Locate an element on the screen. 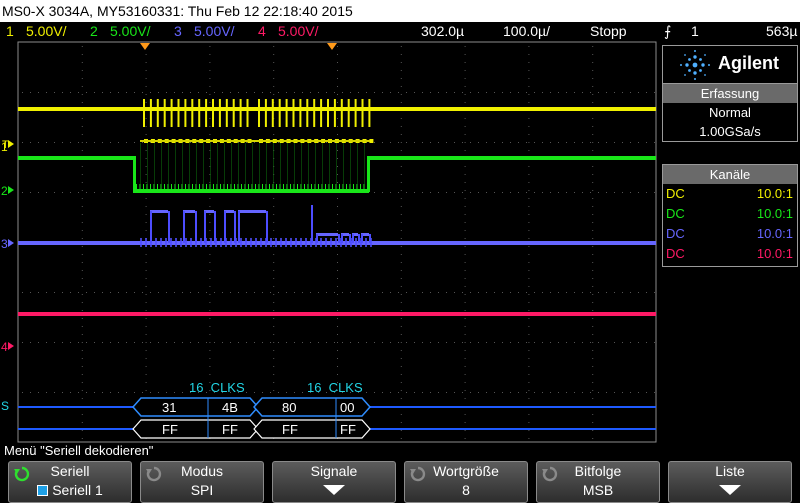 This screenshot has height=503, width=800. checkbox-icon is located at coordinates (43, 490).